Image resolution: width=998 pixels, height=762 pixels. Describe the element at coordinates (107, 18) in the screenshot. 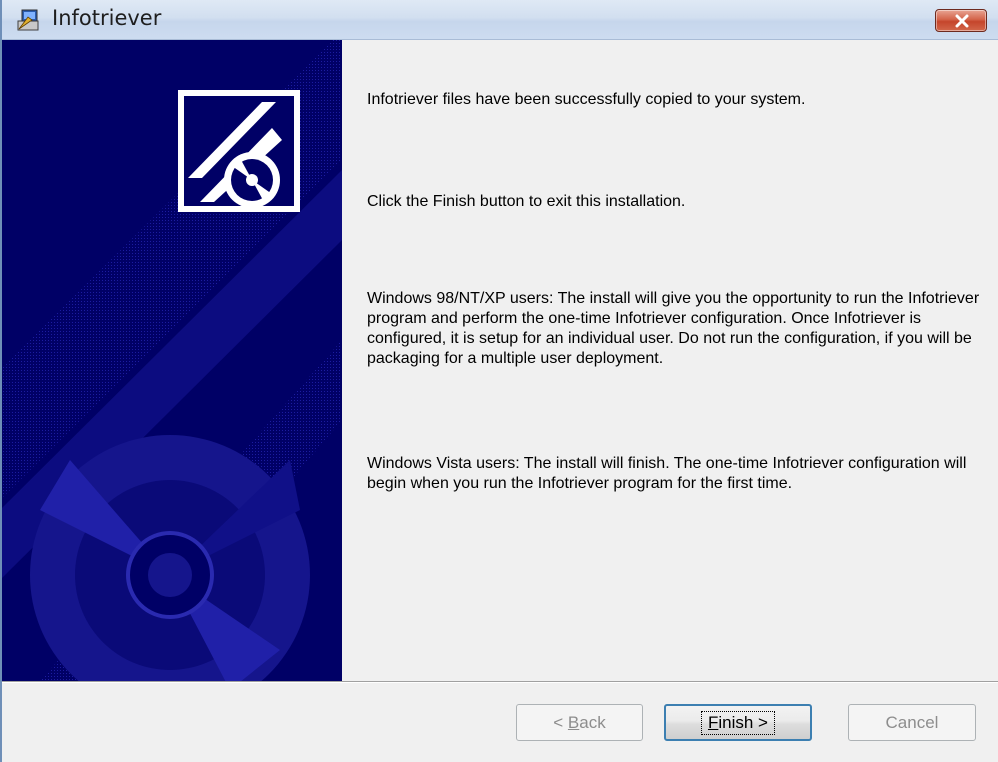

I see `window-title: Infotriever` at that location.